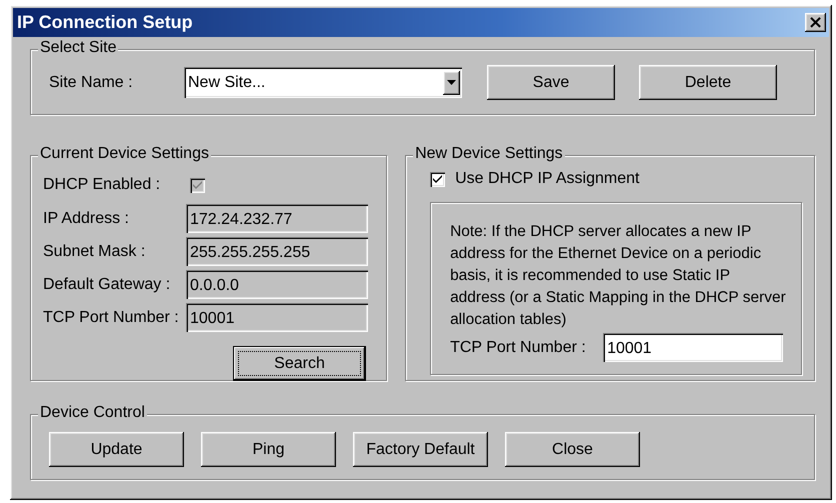 The width and height of the screenshot is (836, 503). What do you see at coordinates (116, 449) in the screenshot?
I see `button: Update` at bounding box center [116, 449].